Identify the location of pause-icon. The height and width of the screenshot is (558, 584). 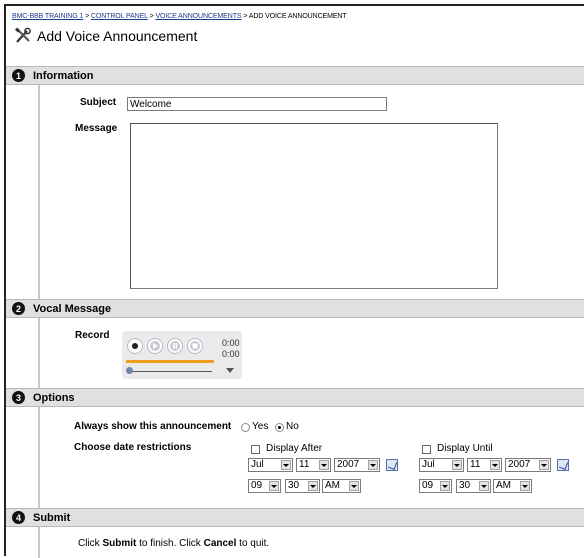
(175, 346).